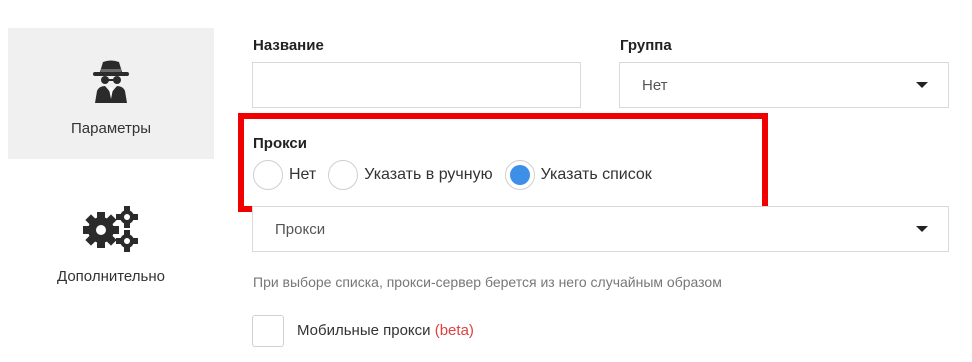 Image resolution: width=972 pixels, height=362 pixels. What do you see at coordinates (364, 330) in the screenshot?
I see `mobile-proxy-label-text: Мобильные прокси` at bounding box center [364, 330].